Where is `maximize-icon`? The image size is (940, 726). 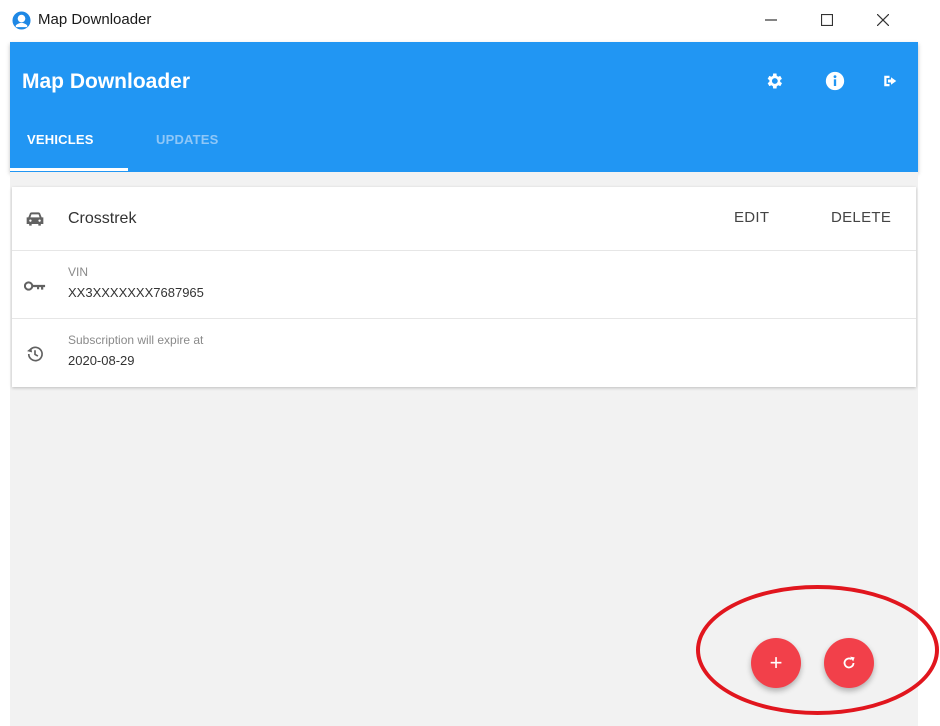
maximize-icon is located at coordinates (827, 20).